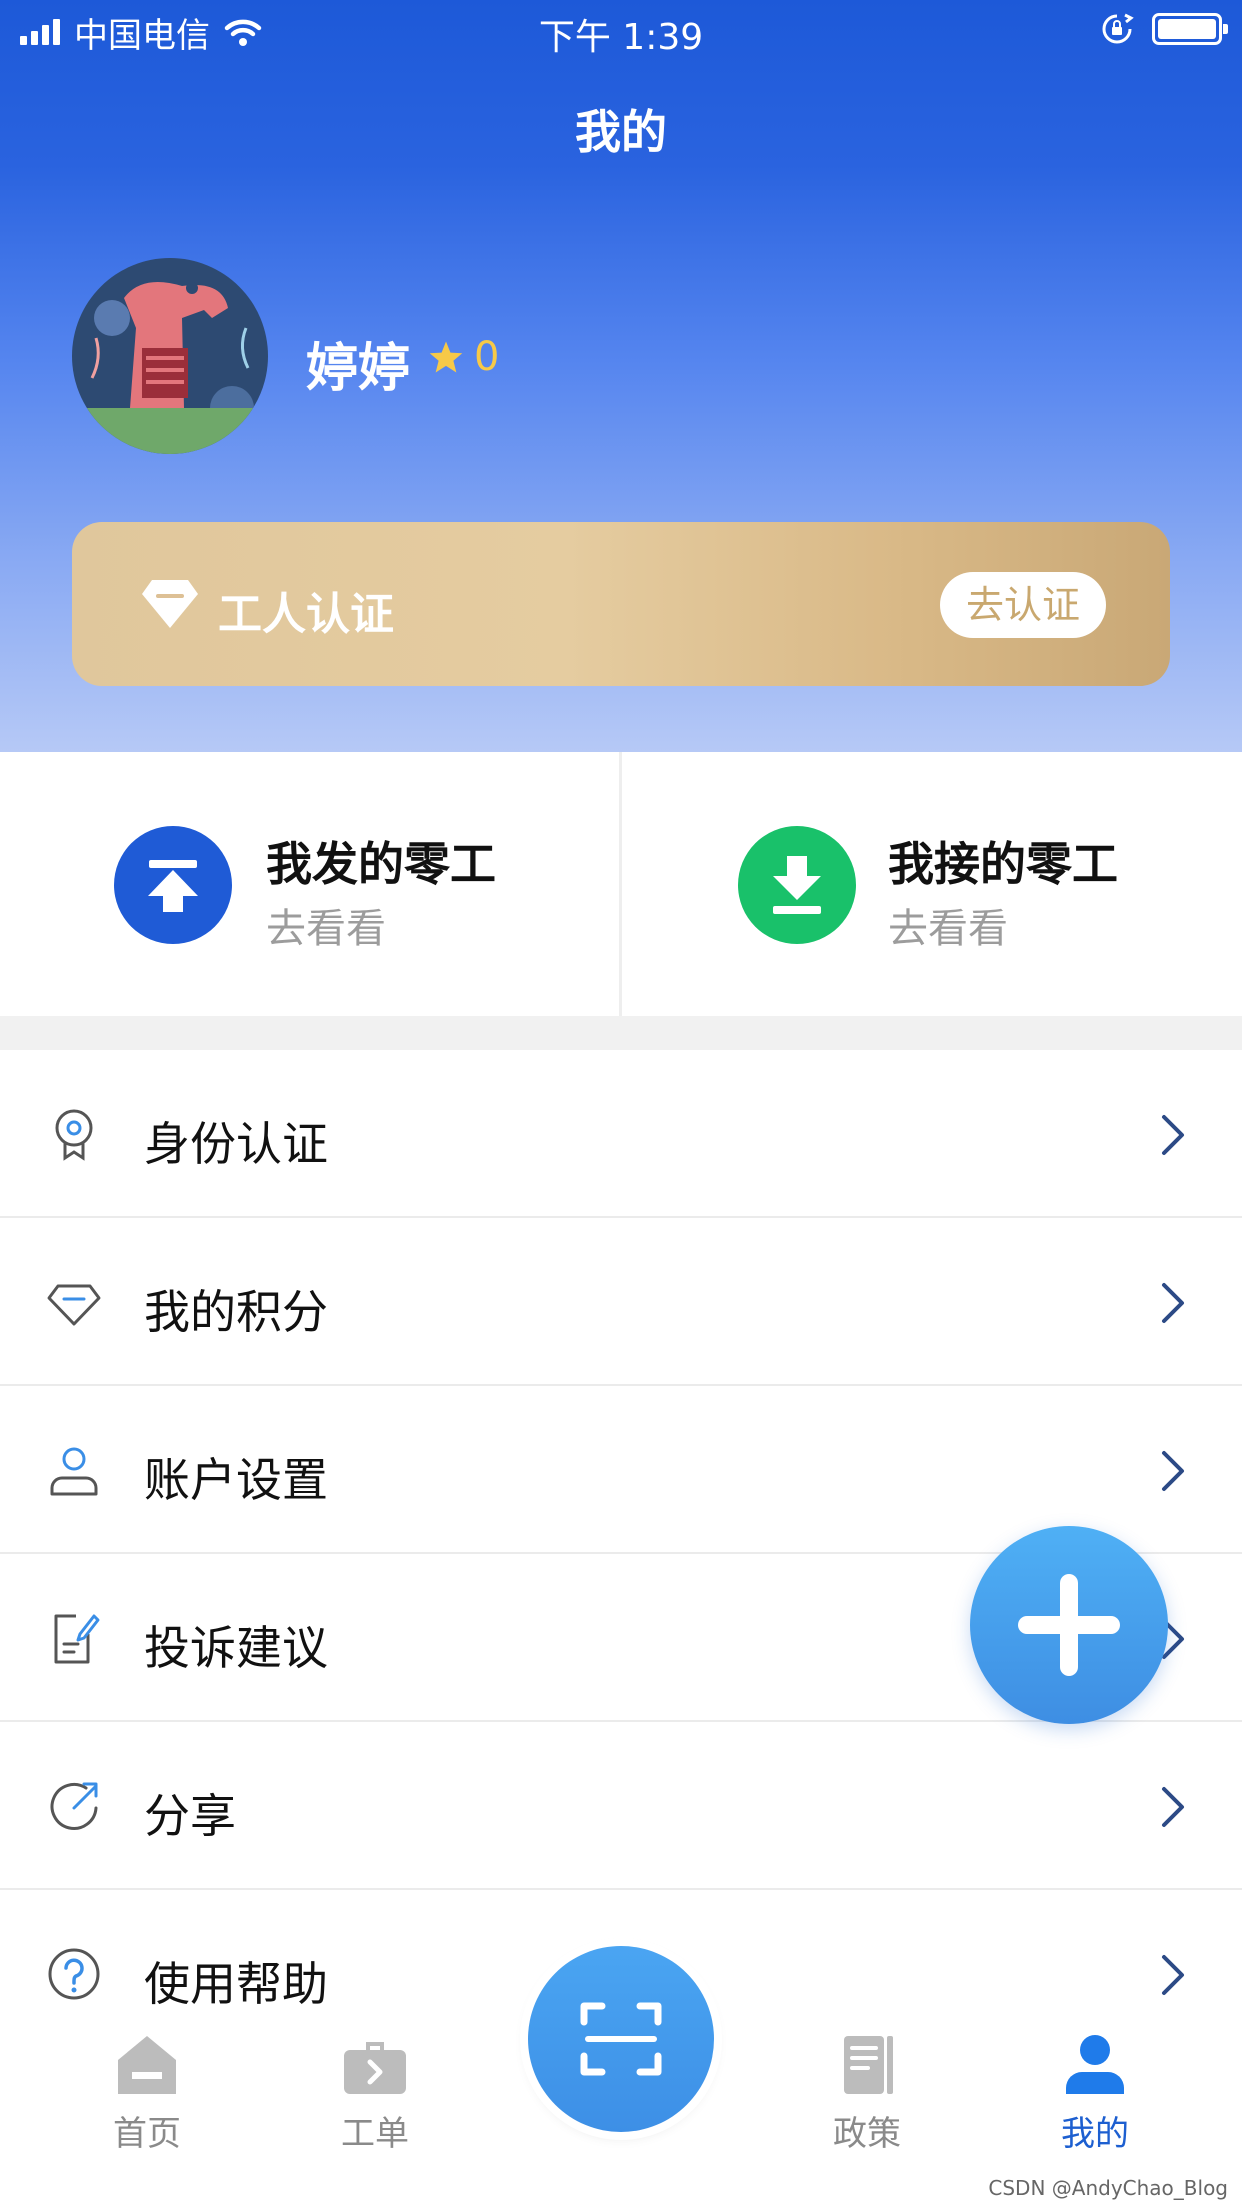 The height and width of the screenshot is (2208, 1242). I want to click on menu-label: 分享, so click(190, 1816).